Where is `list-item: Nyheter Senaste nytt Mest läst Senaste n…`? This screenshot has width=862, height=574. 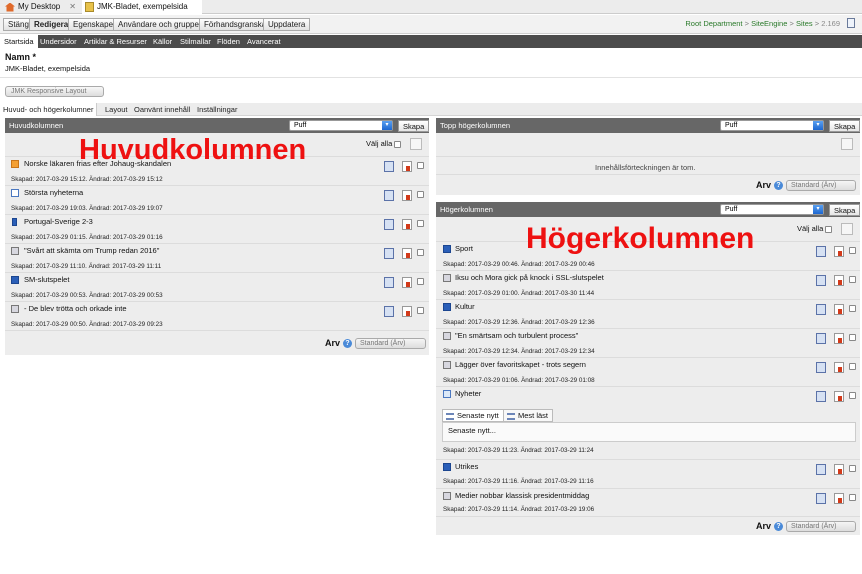 list-item: Nyheter Senaste nytt Mest läst Senaste n… is located at coordinates (648, 422).